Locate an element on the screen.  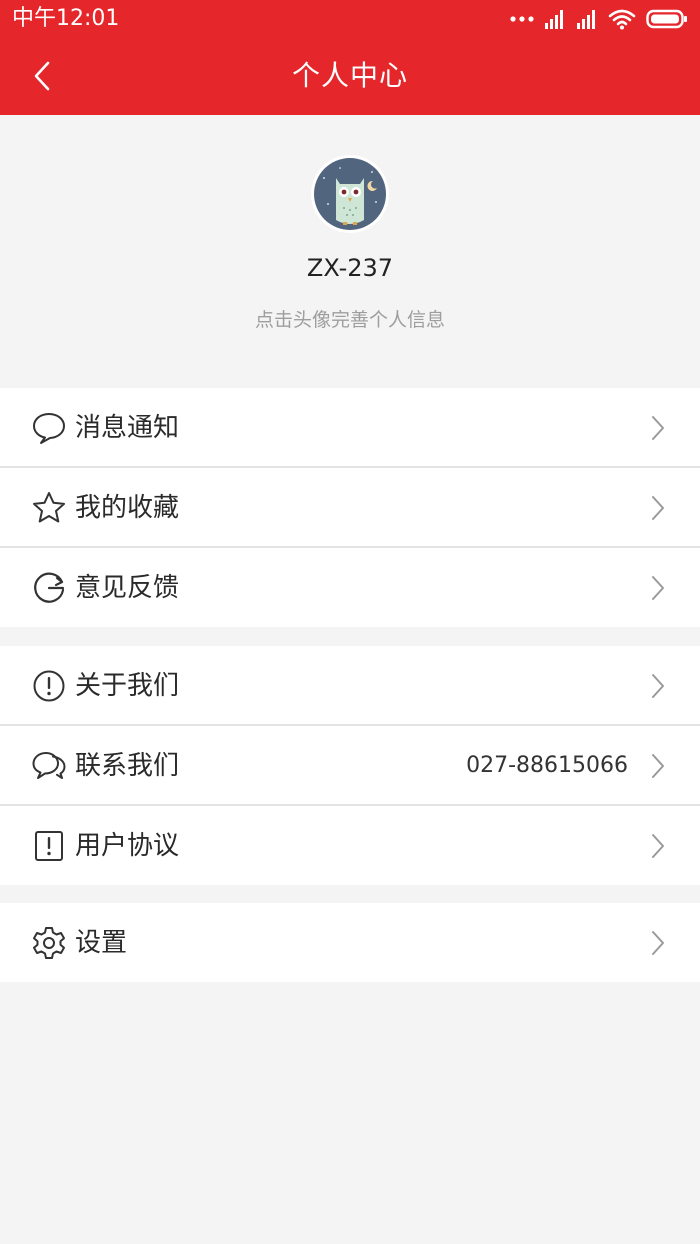
nav-bar: 个人中心 is located at coordinates (350, 76).